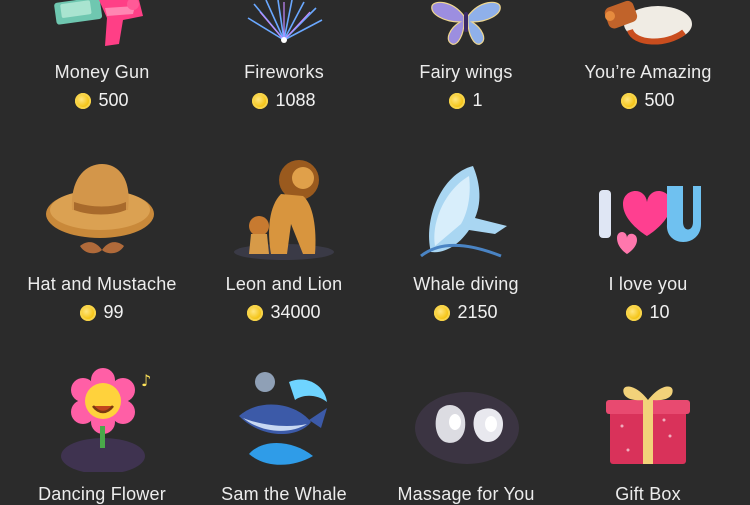 This screenshot has height=505, width=750. Describe the element at coordinates (477, 100) in the screenshot. I see `gift-price-value: 1` at that location.